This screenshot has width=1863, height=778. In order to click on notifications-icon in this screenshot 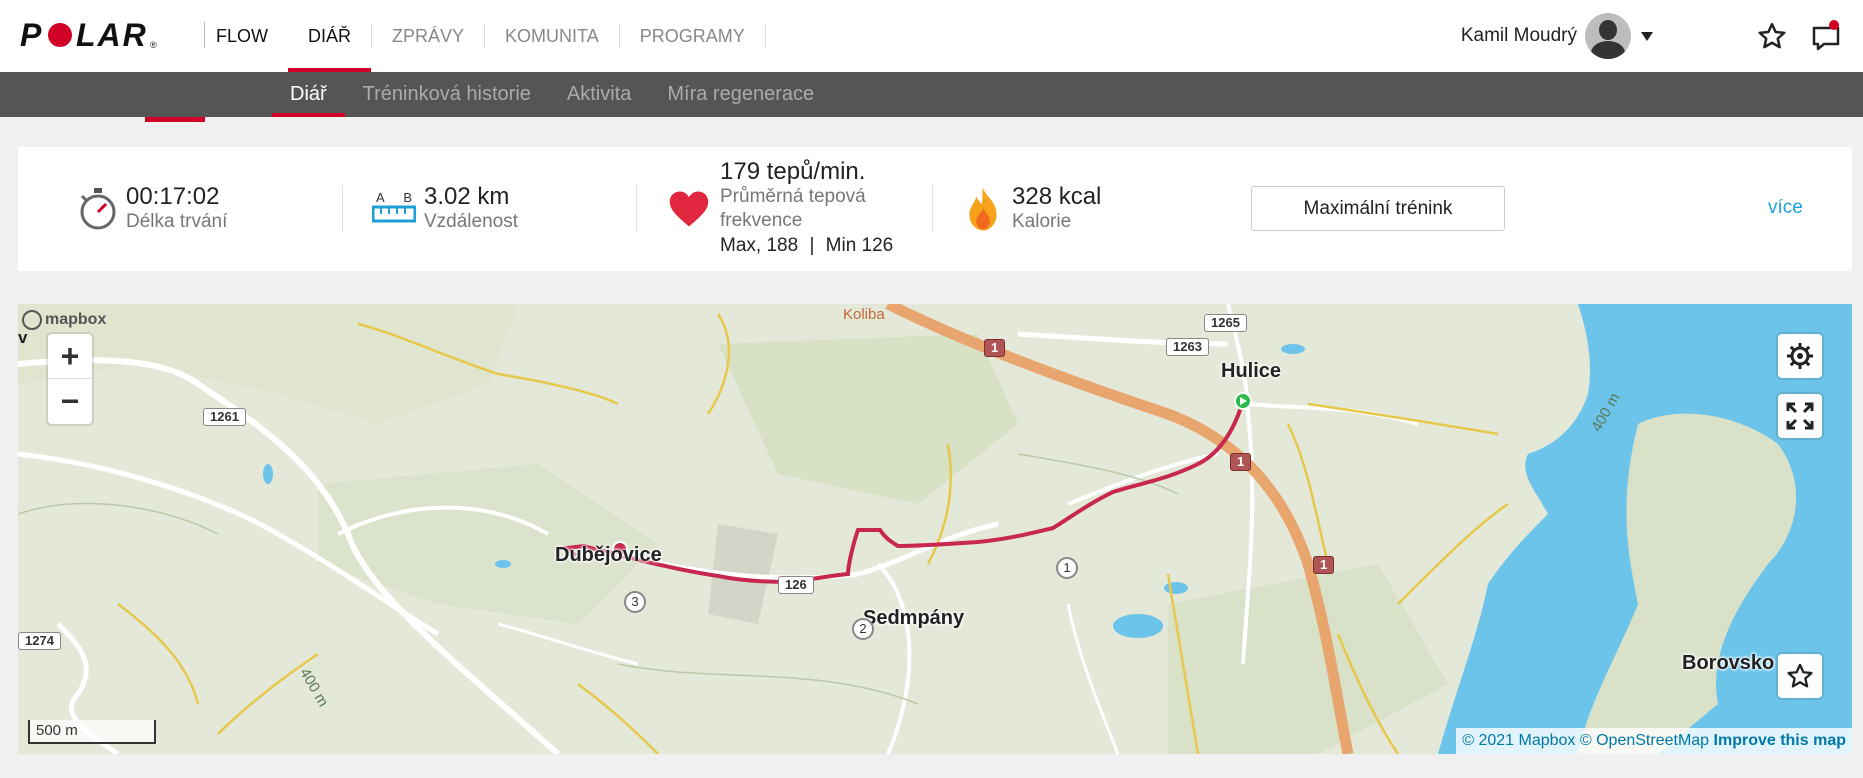, I will do `click(1826, 36)`.